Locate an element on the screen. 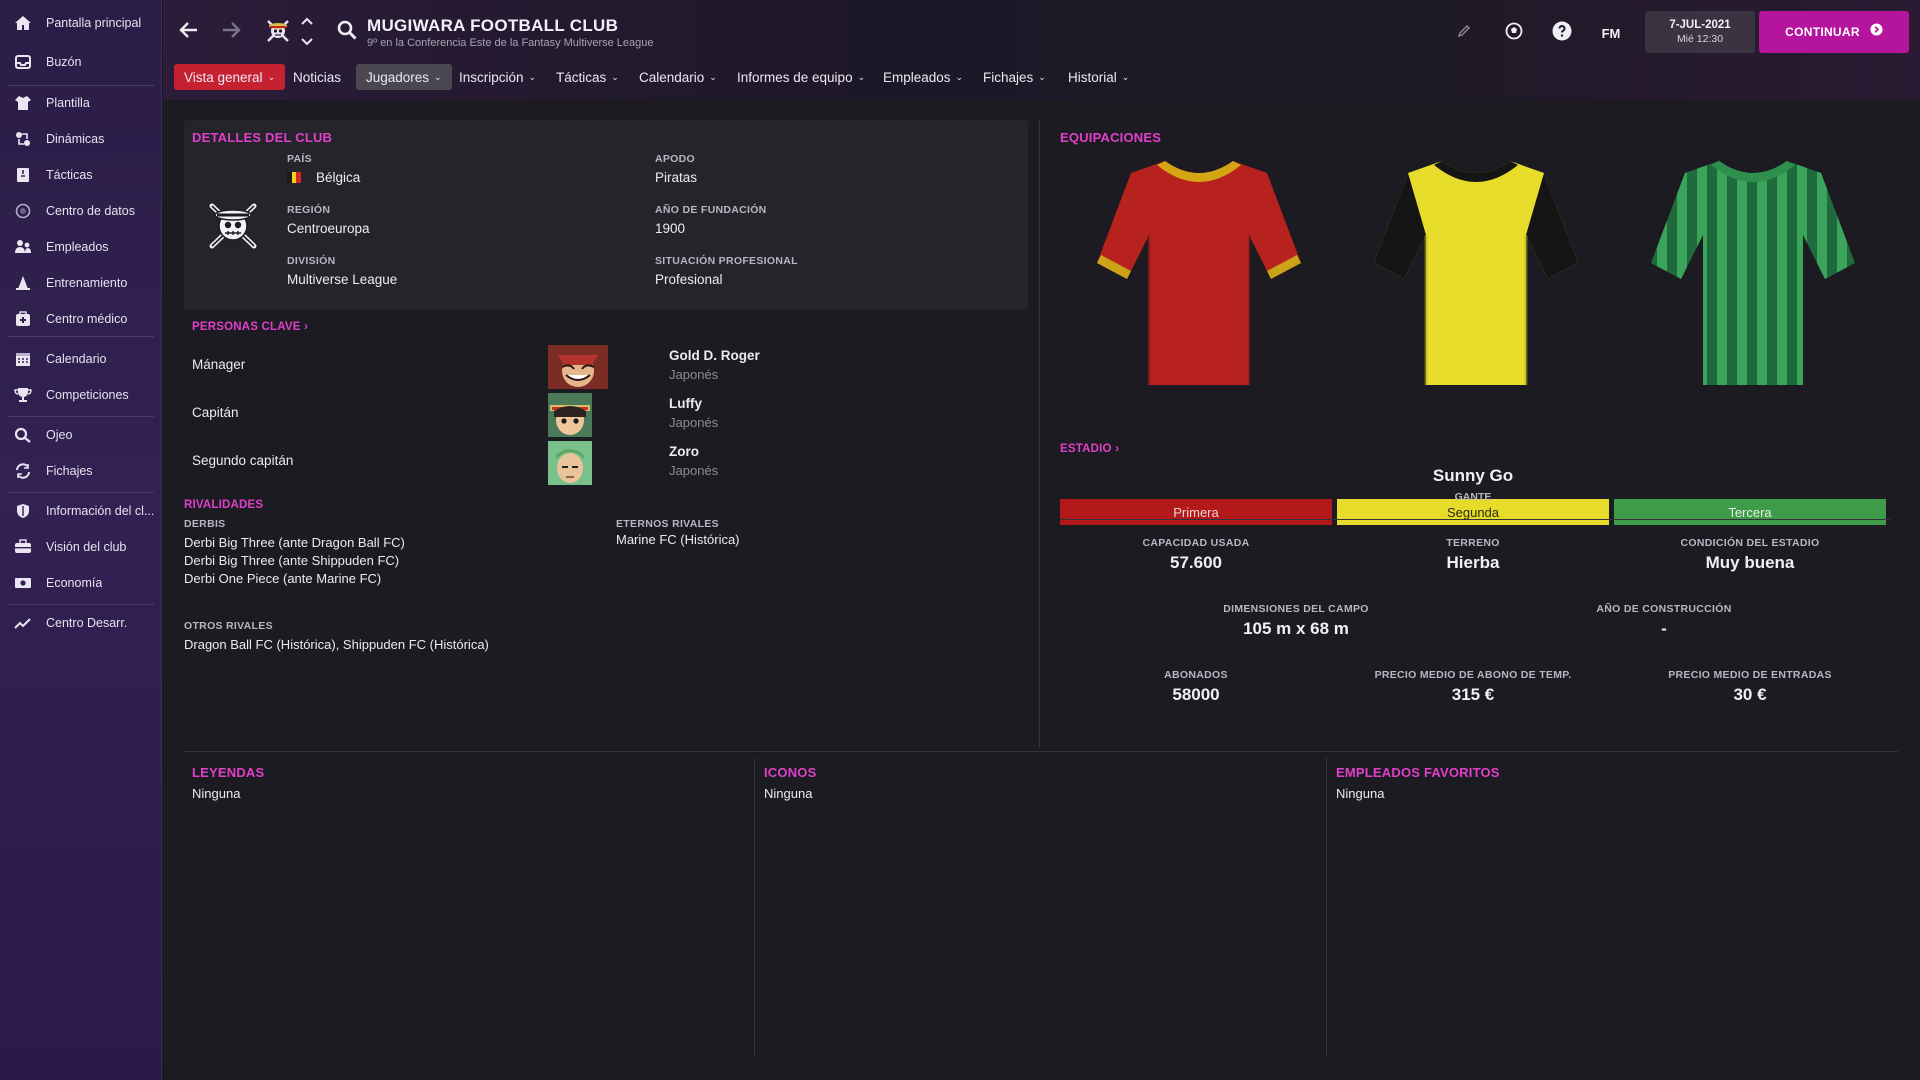 This screenshot has height=1080, width=1920. bottom-divider is located at coordinates (1041, 751).